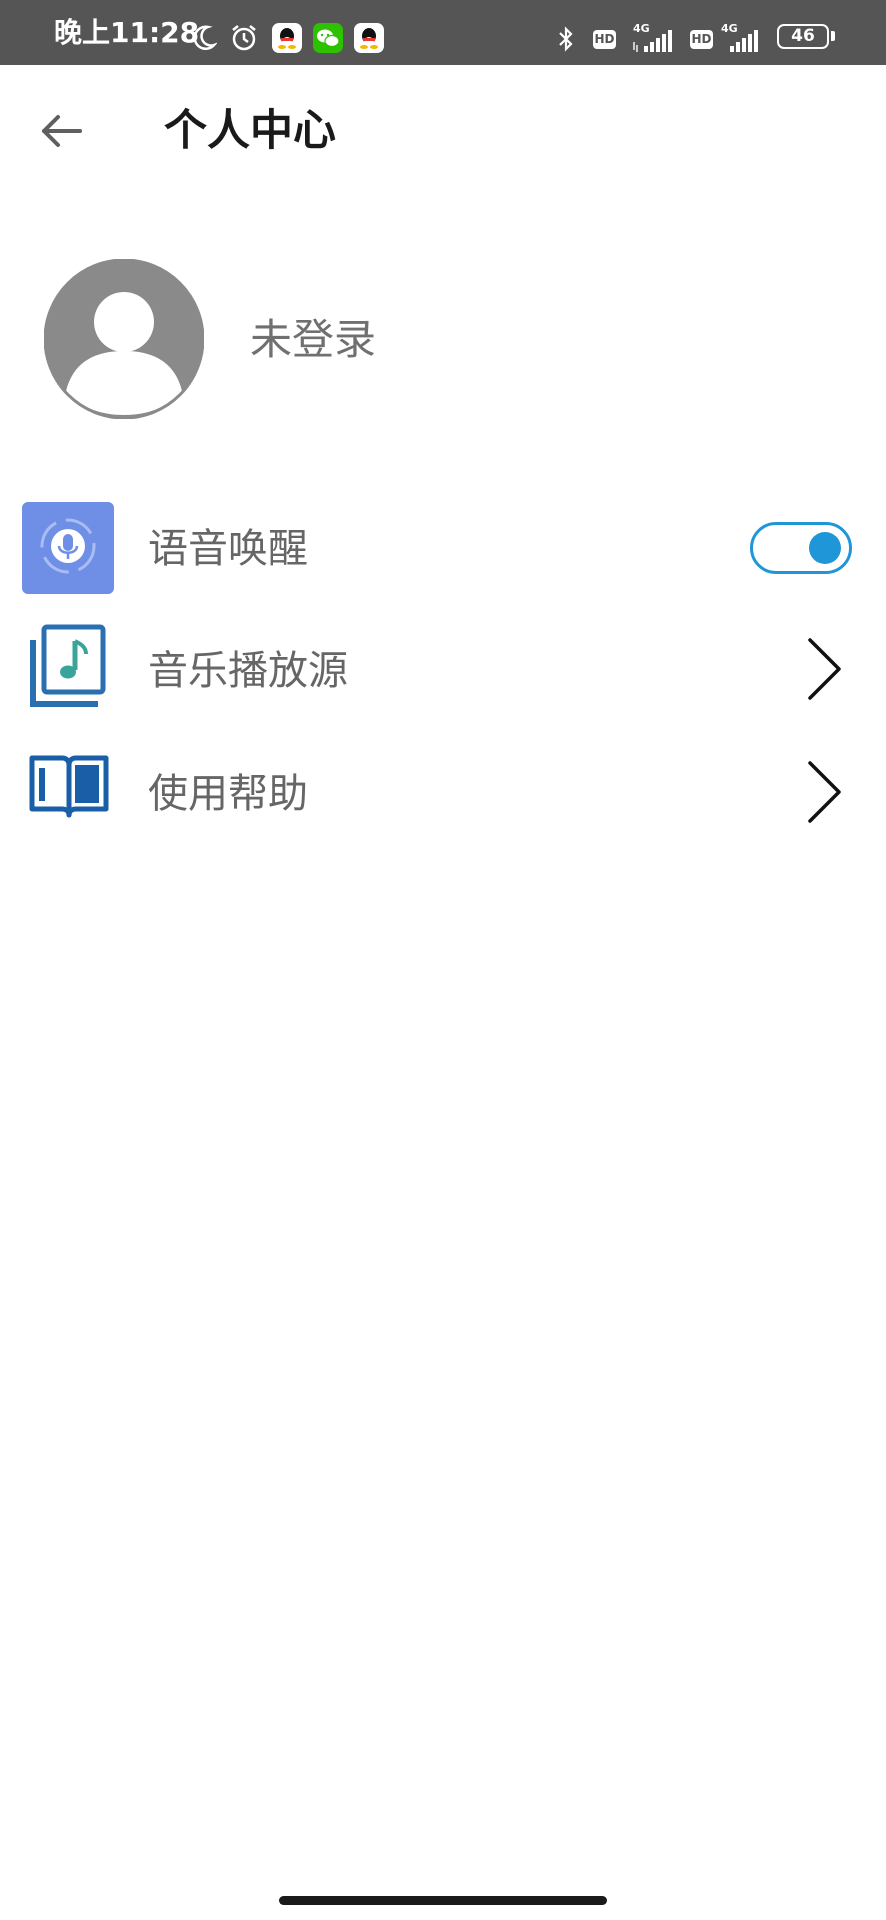  What do you see at coordinates (566, 39) in the screenshot?
I see `bluetooth-icon` at bounding box center [566, 39].